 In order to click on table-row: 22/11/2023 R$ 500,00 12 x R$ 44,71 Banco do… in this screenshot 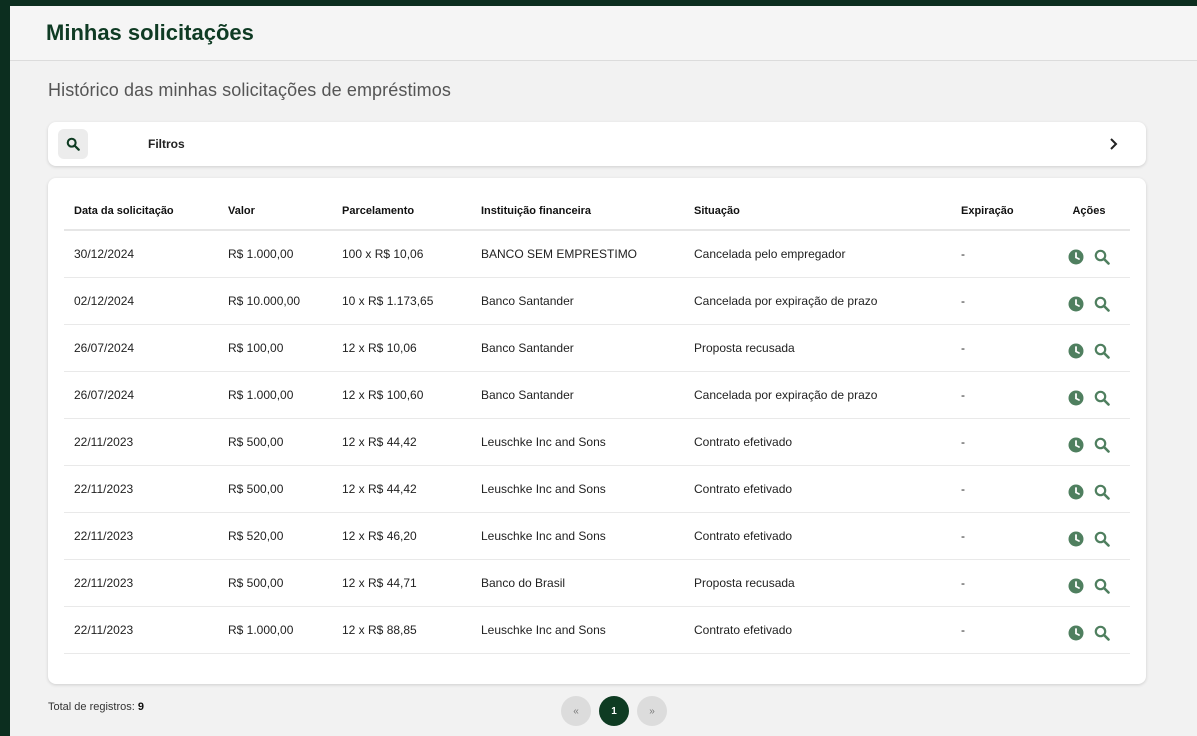, I will do `click(597, 583)`.